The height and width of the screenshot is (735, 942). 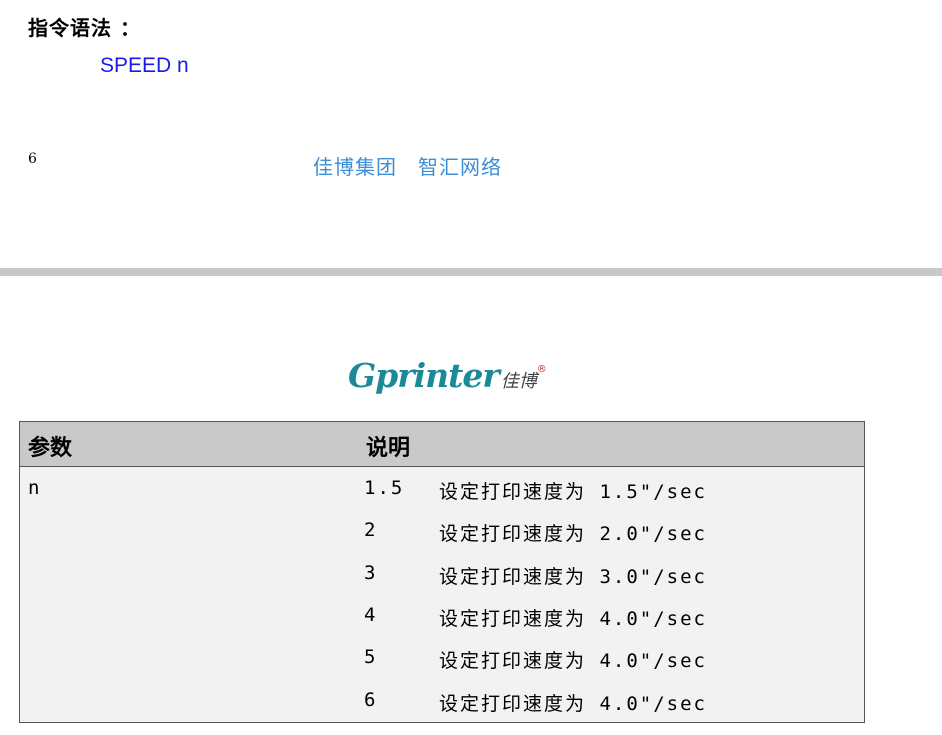 I want to click on logo-brand: Gprinter, so click(x=424, y=375).